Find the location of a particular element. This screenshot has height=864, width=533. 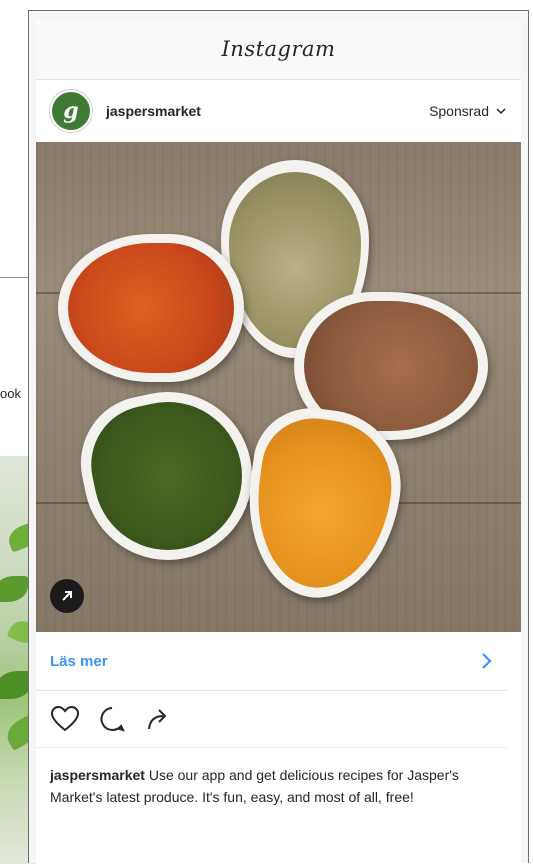

post-header: g jaspersmarket Sponsrad is located at coordinates (278, 111).